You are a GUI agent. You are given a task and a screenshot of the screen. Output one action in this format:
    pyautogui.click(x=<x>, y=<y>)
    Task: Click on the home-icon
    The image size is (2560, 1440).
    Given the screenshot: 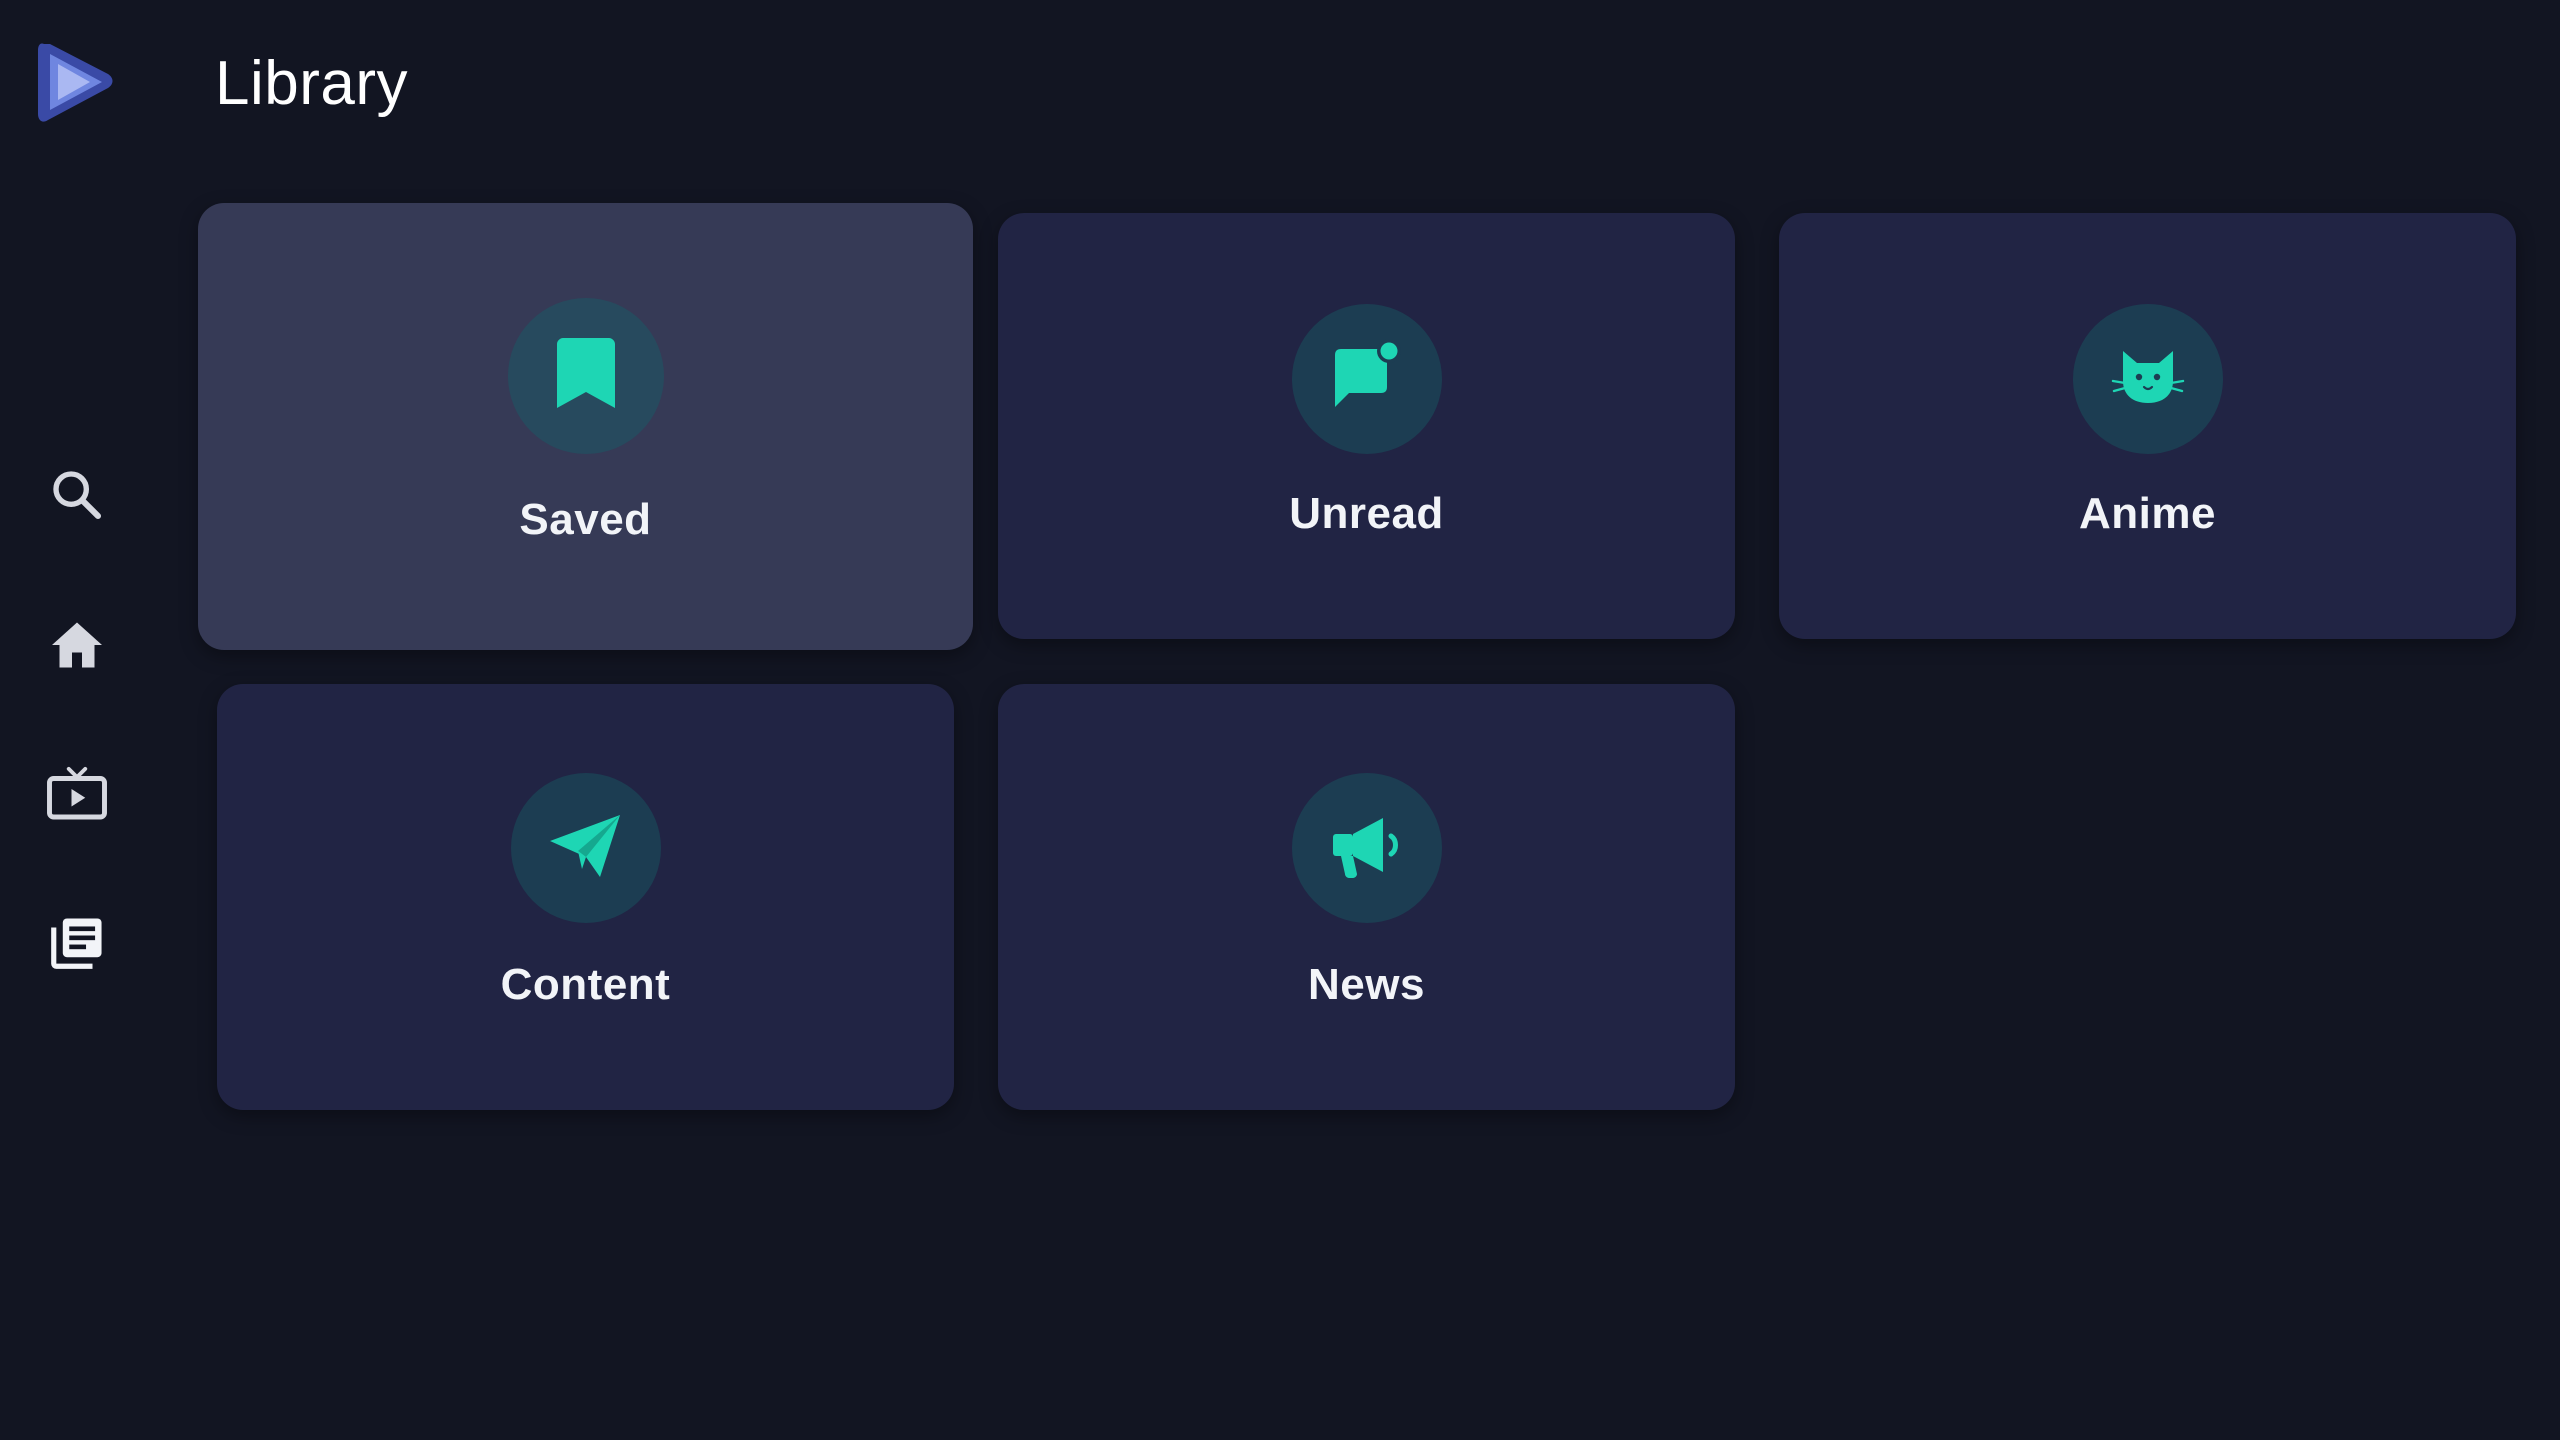 What is the action you would take?
    pyautogui.click(x=77, y=645)
    